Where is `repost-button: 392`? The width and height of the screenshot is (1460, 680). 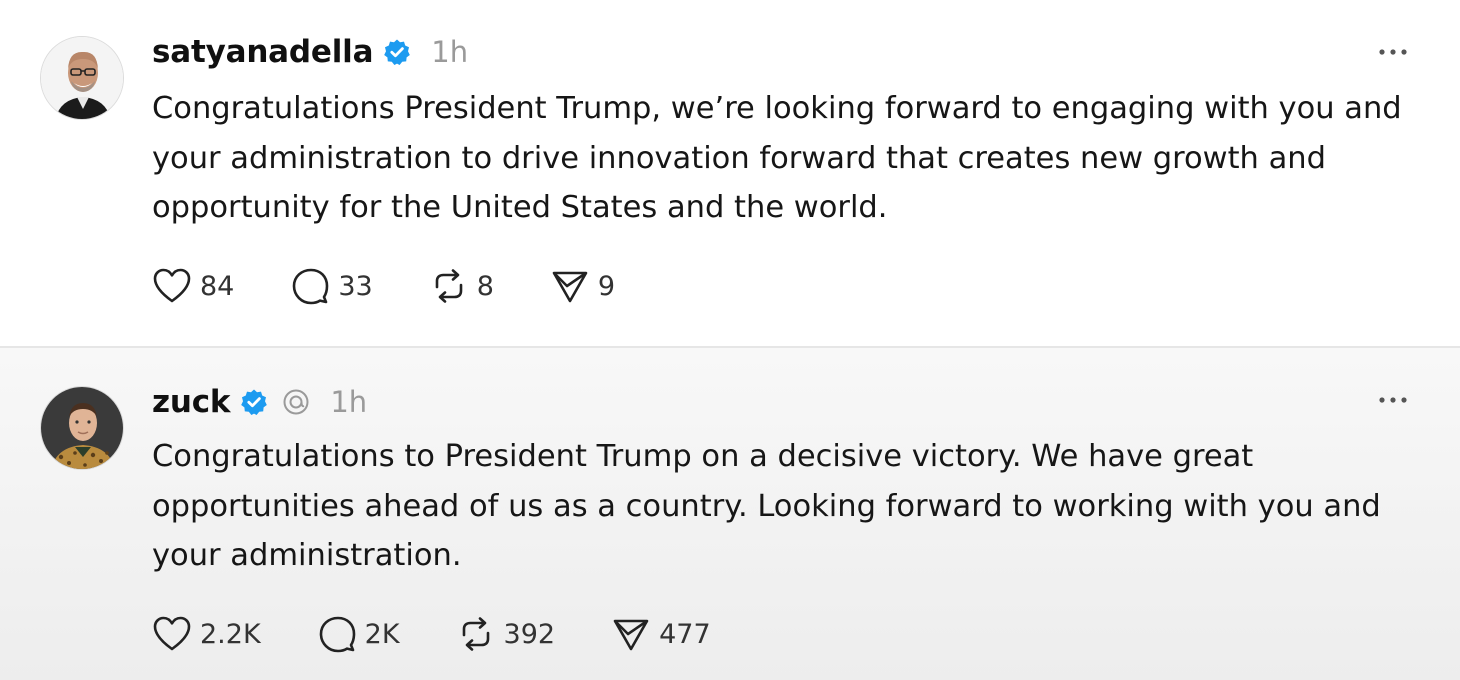
repost-button: 392 is located at coordinates (506, 634).